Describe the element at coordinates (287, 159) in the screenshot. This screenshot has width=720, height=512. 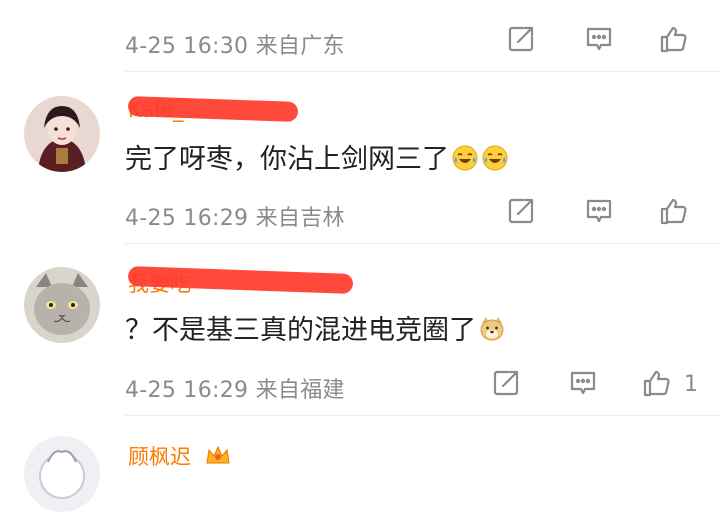
I see `comment-text-content: 完了呀枣，你沾上剑网三了` at that location.